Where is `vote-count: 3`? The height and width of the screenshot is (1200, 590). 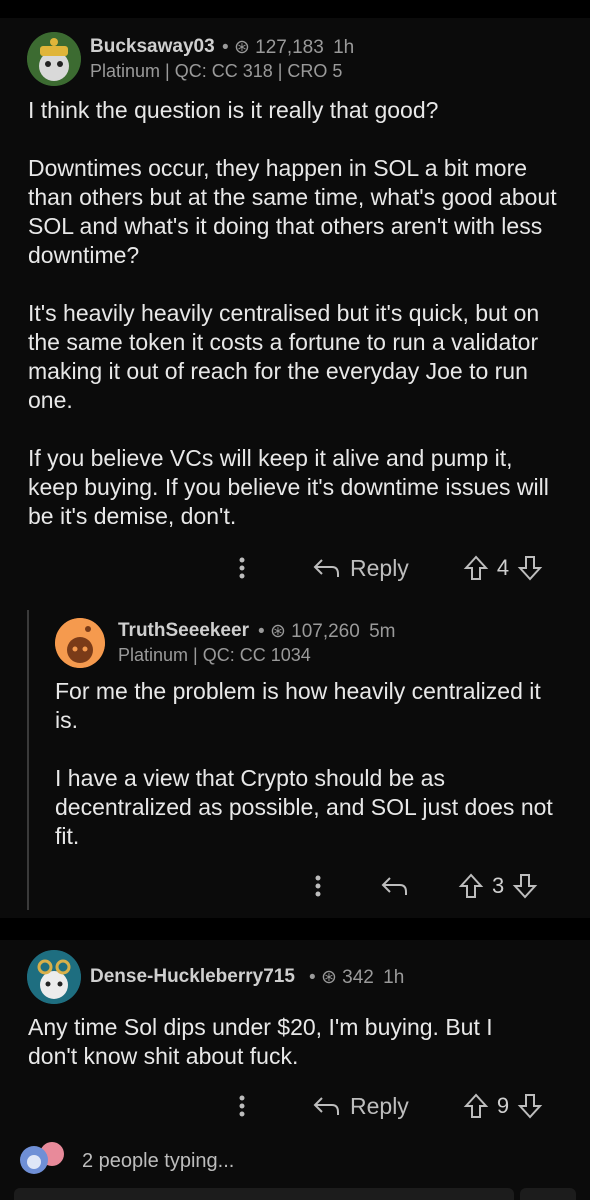 vote-count: 3 is located at coordinates (498, 885).